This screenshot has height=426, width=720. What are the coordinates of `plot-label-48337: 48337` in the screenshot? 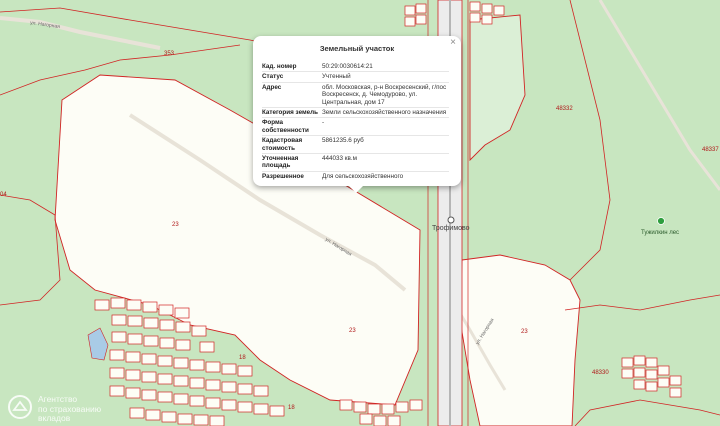 It's located at (710, 150).